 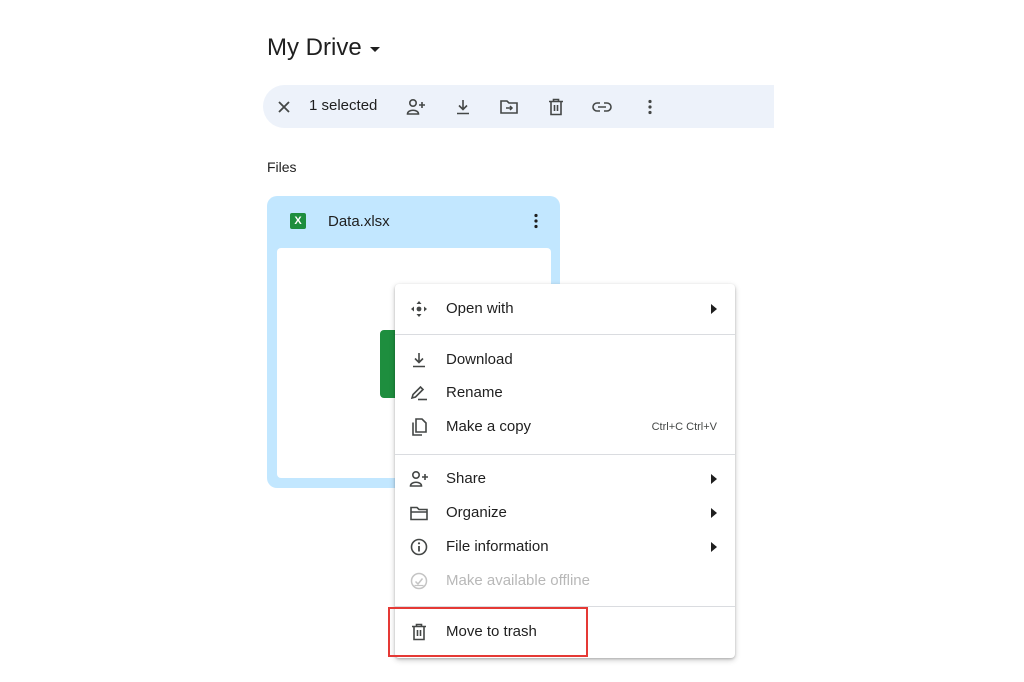 I want to click on move-icon, so click(x=509, y=107).